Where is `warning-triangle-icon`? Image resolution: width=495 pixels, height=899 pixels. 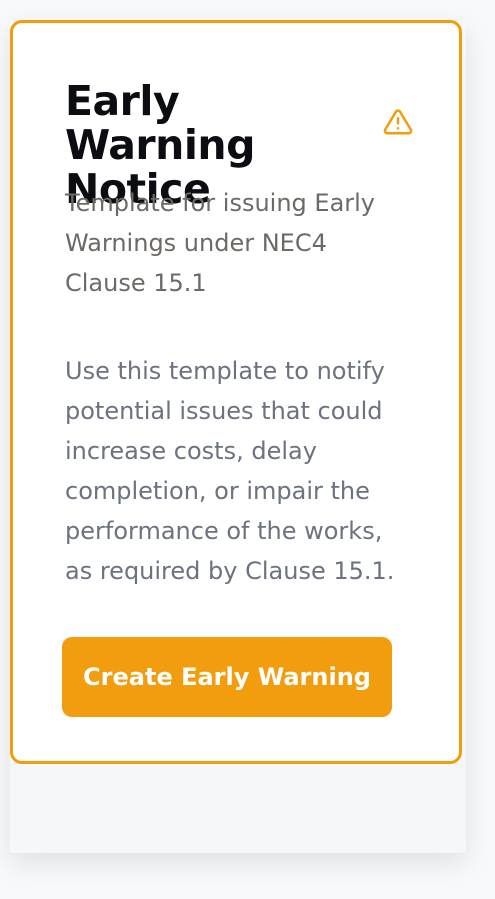
warning-triangle-icon is located at coordinates (398, 122).